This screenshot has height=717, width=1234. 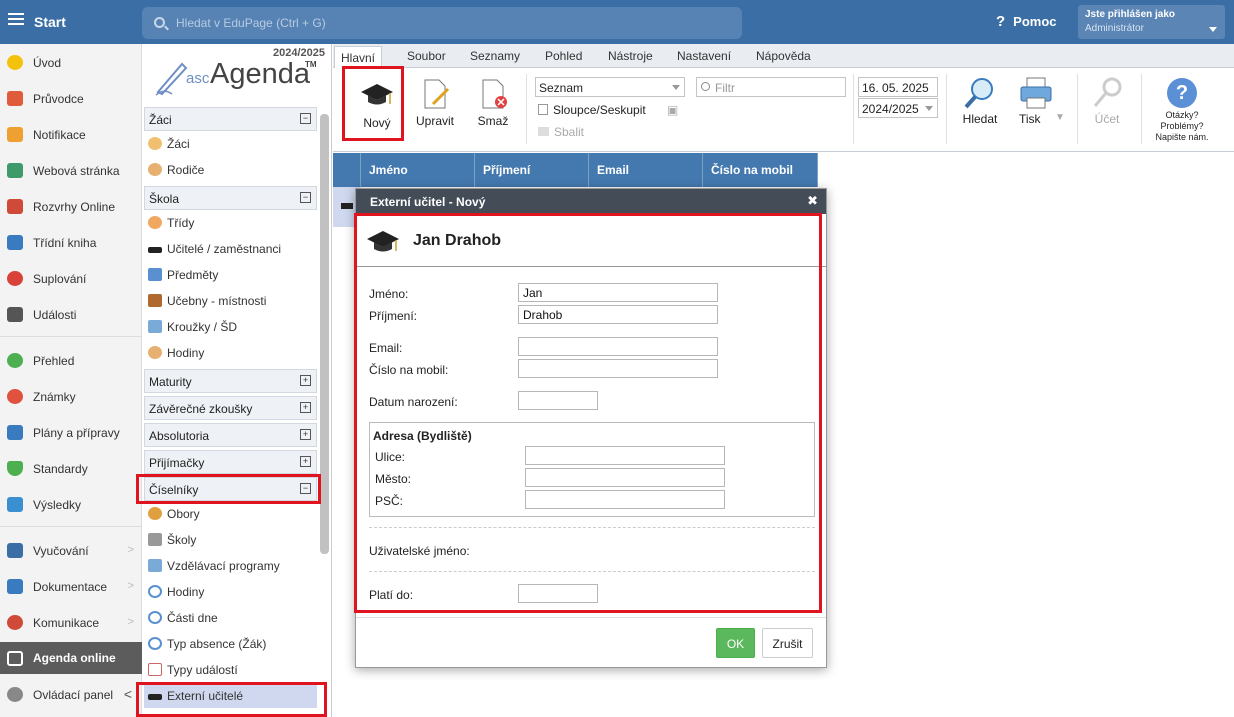 What do you see at coordinates (71, 468) in the screenshot?
I see `nav-standardy: Standardy` at bounding box center [71, 468].